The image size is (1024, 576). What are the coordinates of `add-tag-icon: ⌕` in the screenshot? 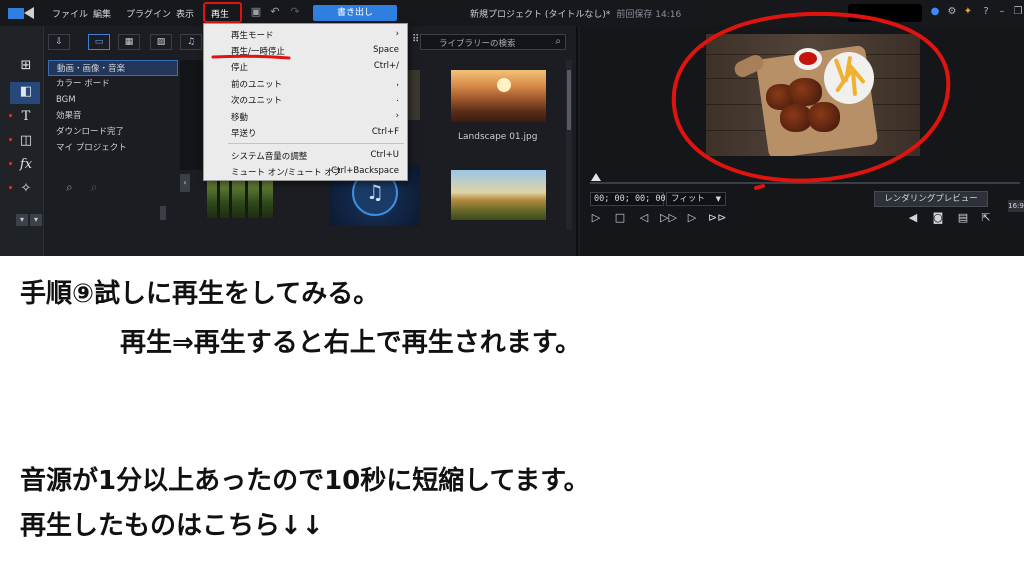 It's located at (69, 187).